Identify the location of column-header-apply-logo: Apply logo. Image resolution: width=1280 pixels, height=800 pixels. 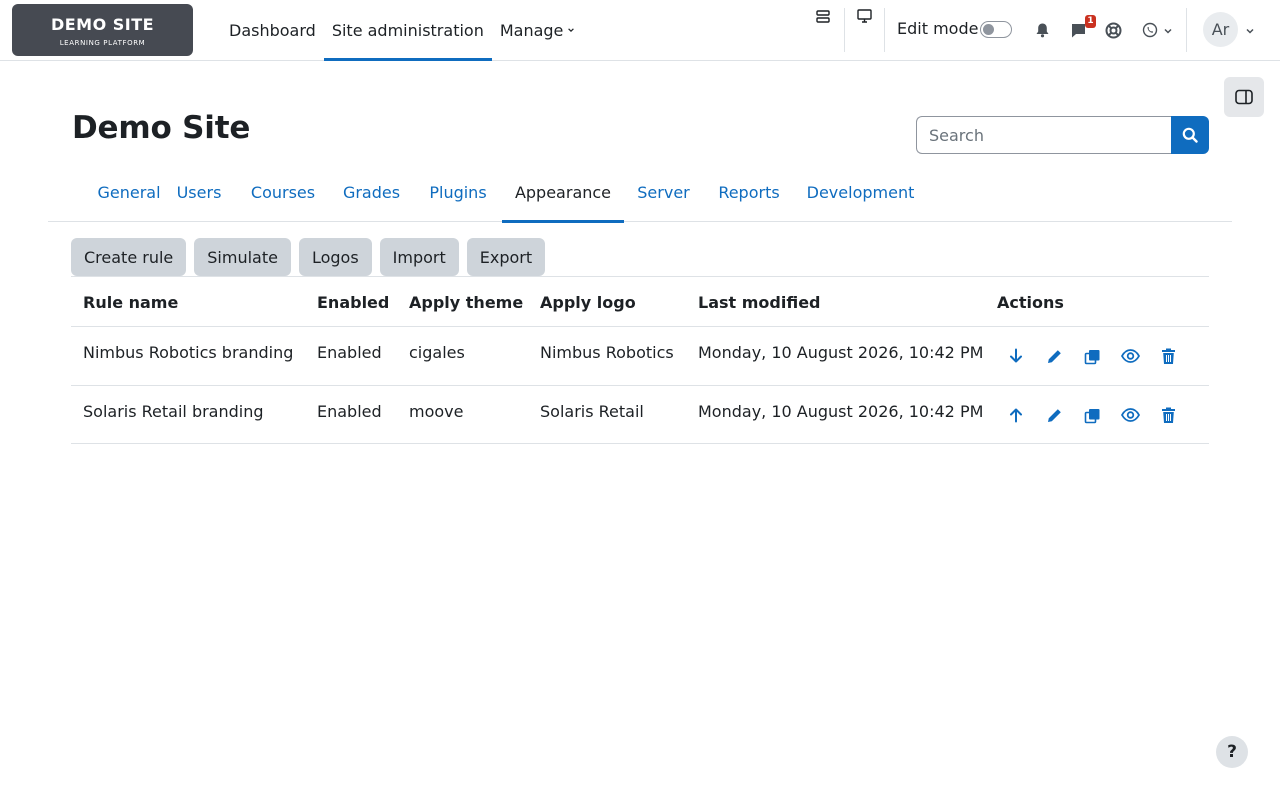
(588, 302).